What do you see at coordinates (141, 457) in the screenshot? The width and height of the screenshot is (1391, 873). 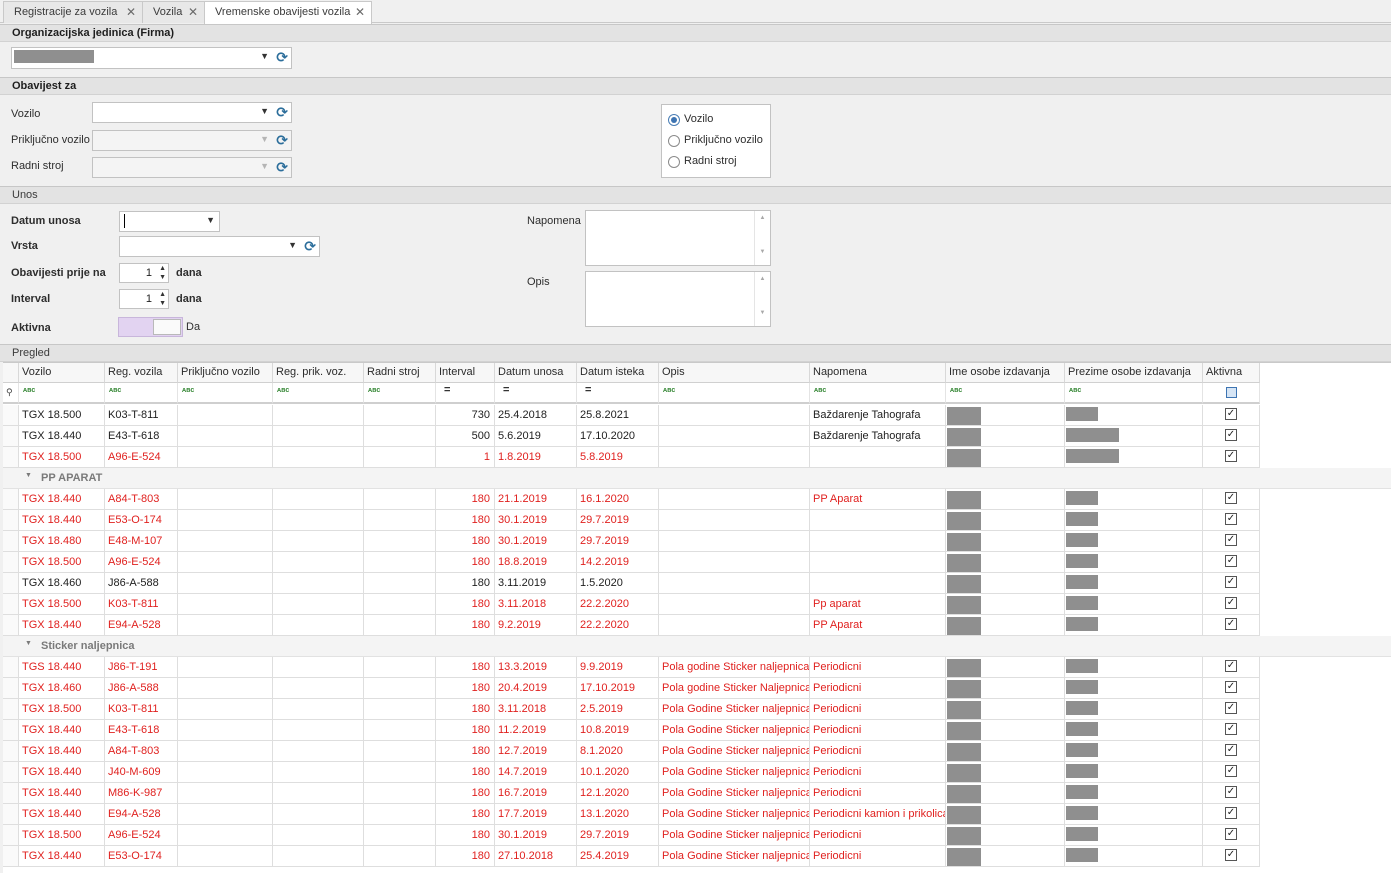 I see `reg-cell: A96-E-524` at bounding box center [141, 457].